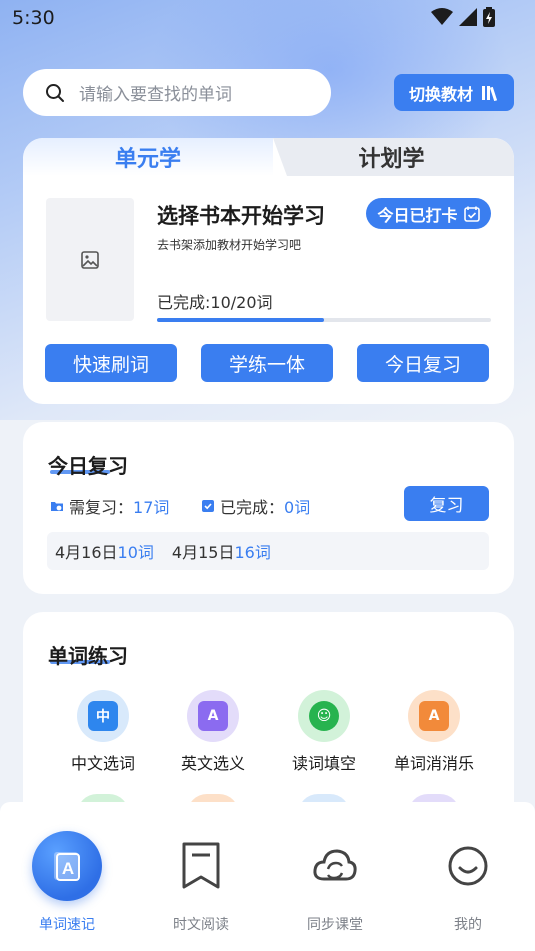 The image size is (535, 951). Describe the element at coordinates (155, 95) in the screenshot. I see `search-placeholder: 请输入要查找的单词` at that location.